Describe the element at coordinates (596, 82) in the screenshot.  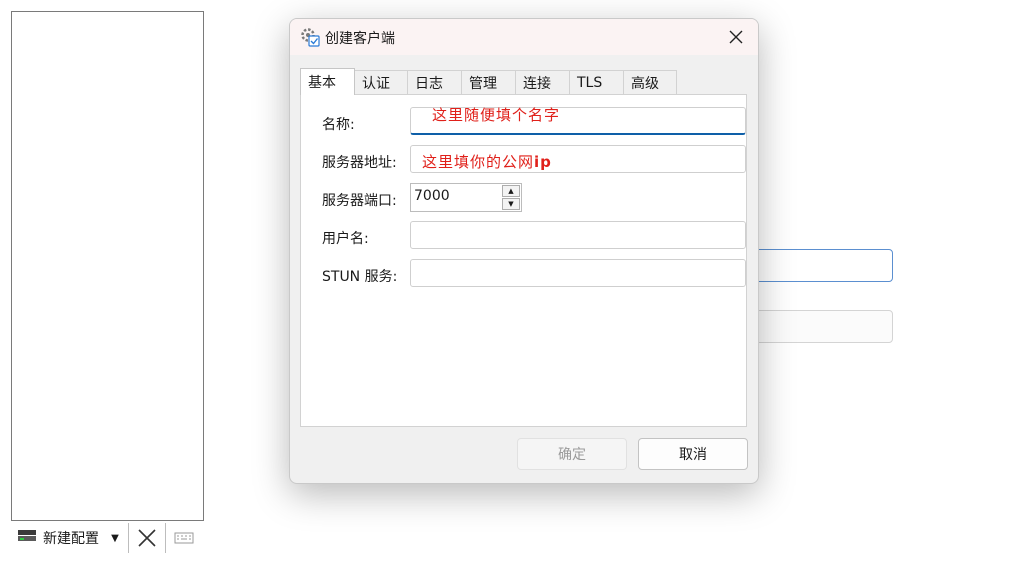
I see `tab-tls: TLS` at that location.